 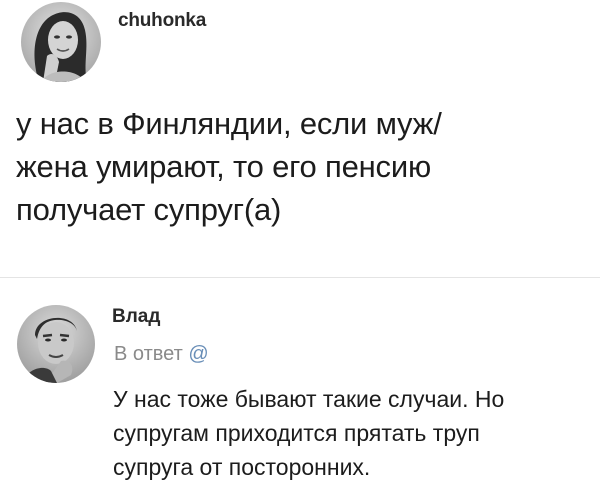 What do you see at coordinates (300, 277) in the screenshot?
I see `divider` at bounding box center [300, 277].